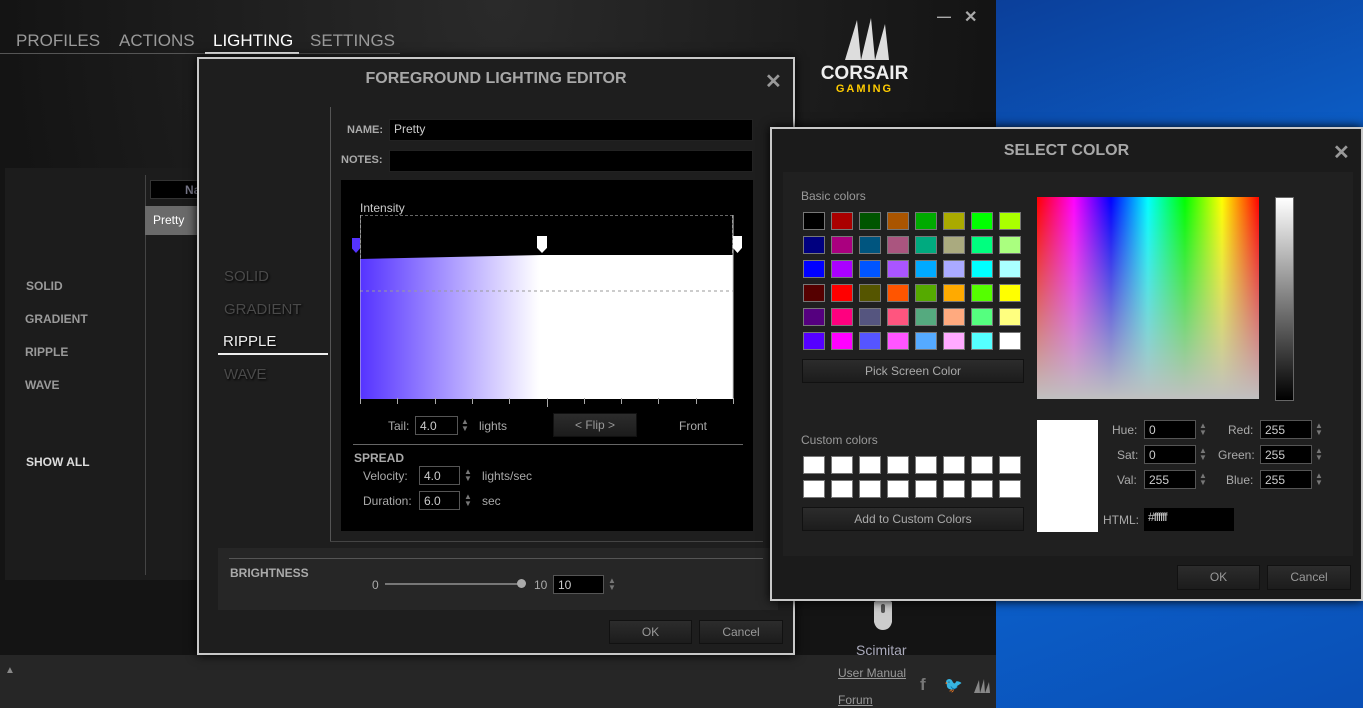 This screenshot has height=708, width=1363. I want to click on val-spinner: ▲ ▼, so click(1203, 479).